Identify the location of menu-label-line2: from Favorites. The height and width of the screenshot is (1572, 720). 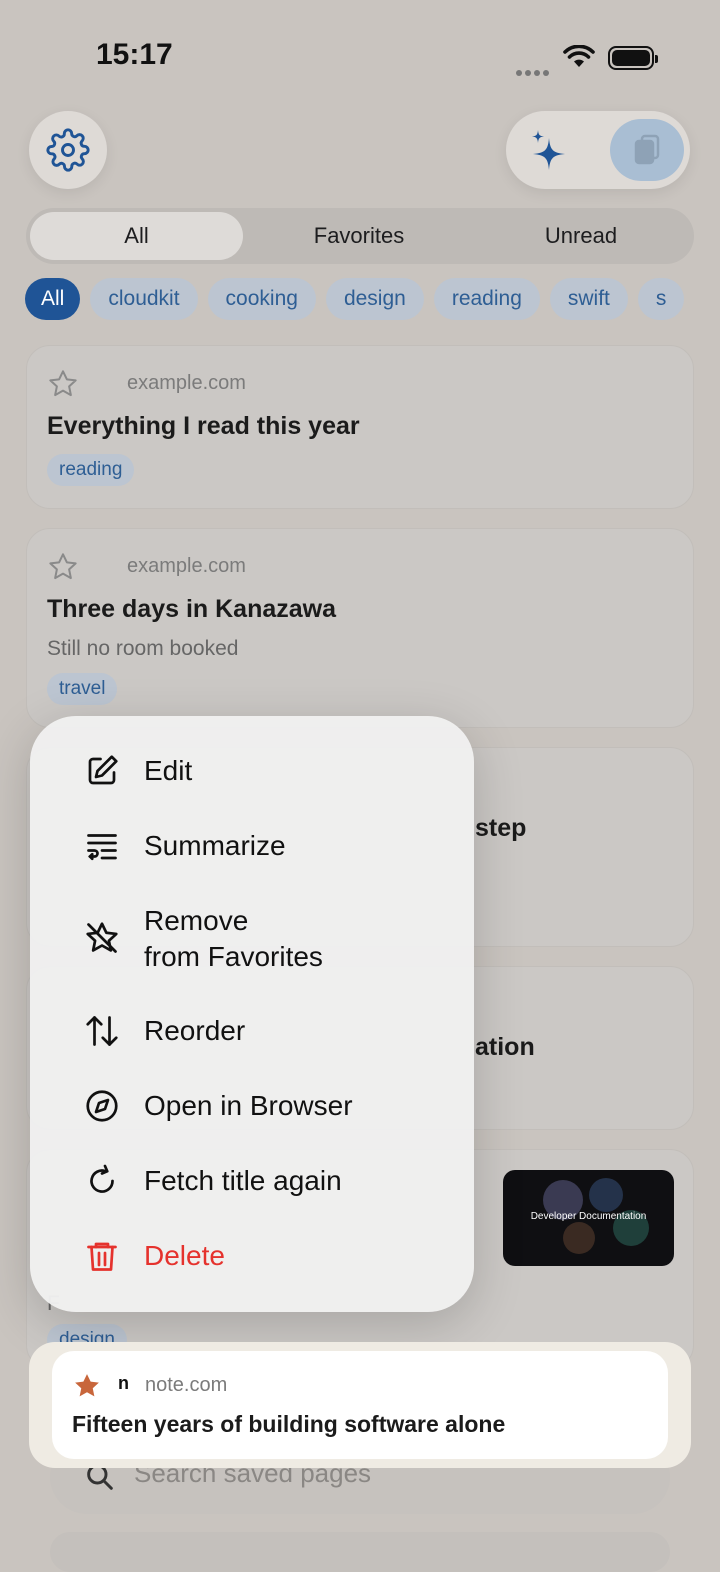
(233, 956).